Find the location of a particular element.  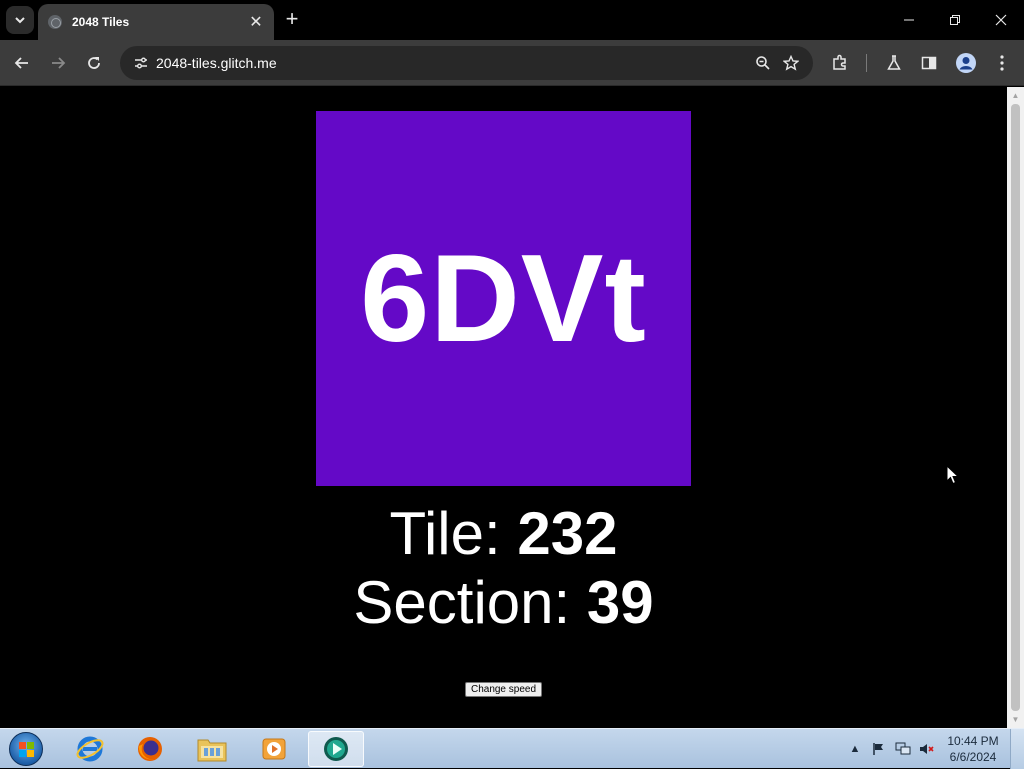

side-panel-icon is located at coordinates (929, 63).